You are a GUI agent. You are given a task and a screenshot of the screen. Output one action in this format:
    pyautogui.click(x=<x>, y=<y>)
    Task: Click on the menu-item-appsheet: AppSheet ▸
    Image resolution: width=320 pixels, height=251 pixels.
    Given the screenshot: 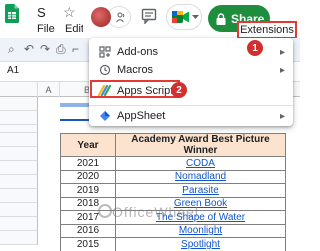 What is the action you would take?
    pyautogui.click(x=191, y=116)
    